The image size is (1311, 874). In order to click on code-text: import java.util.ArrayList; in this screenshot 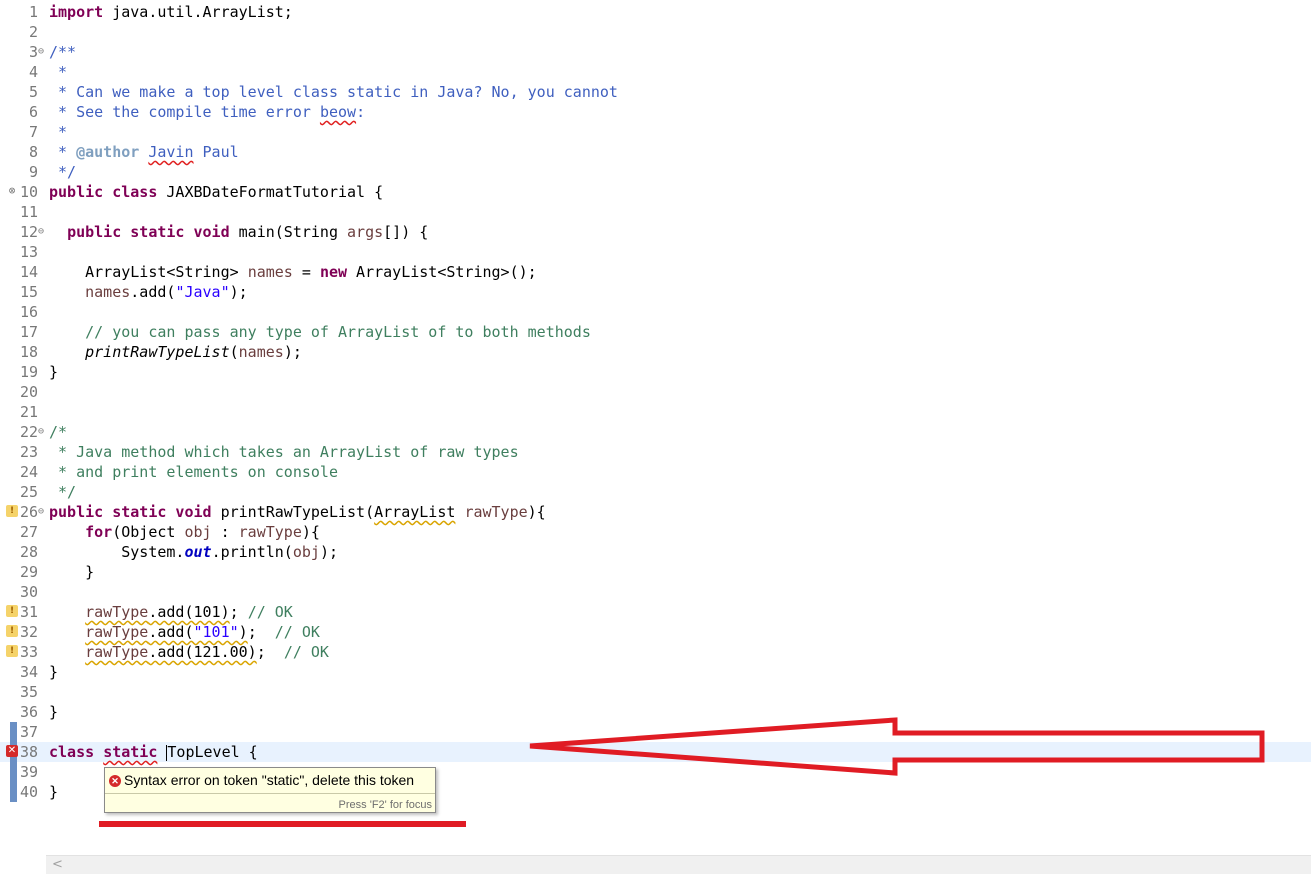, I will do `click(171, 12)`.